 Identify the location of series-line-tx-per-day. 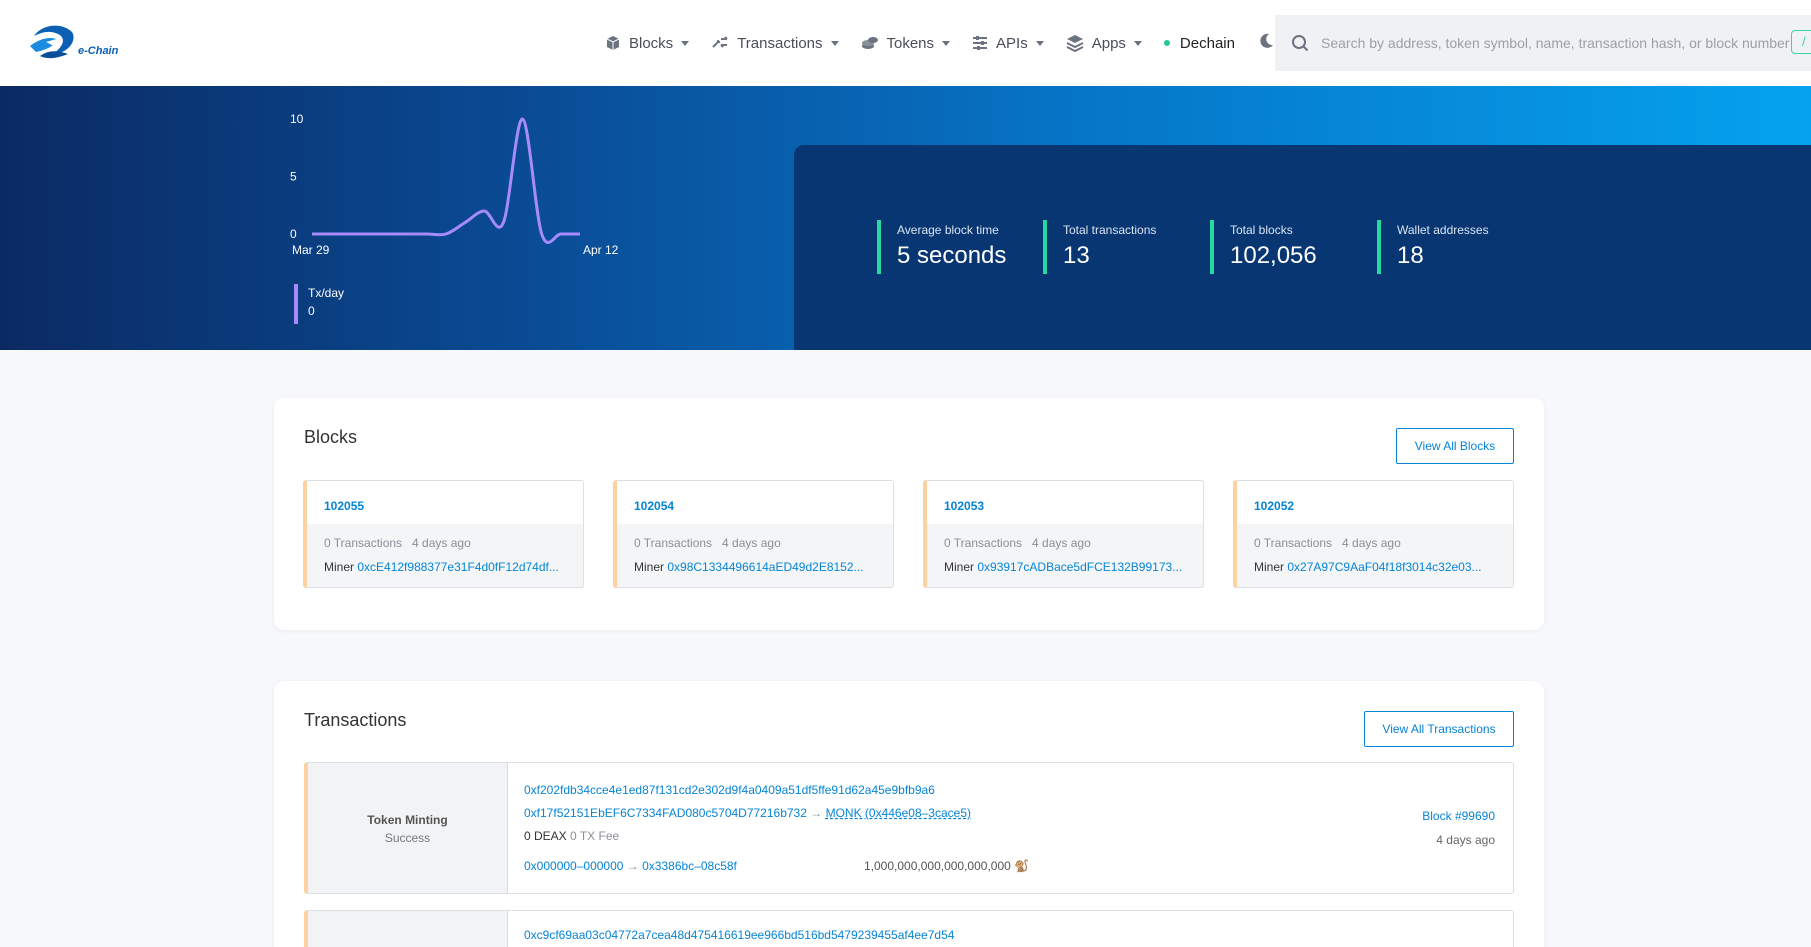
(445, 180).